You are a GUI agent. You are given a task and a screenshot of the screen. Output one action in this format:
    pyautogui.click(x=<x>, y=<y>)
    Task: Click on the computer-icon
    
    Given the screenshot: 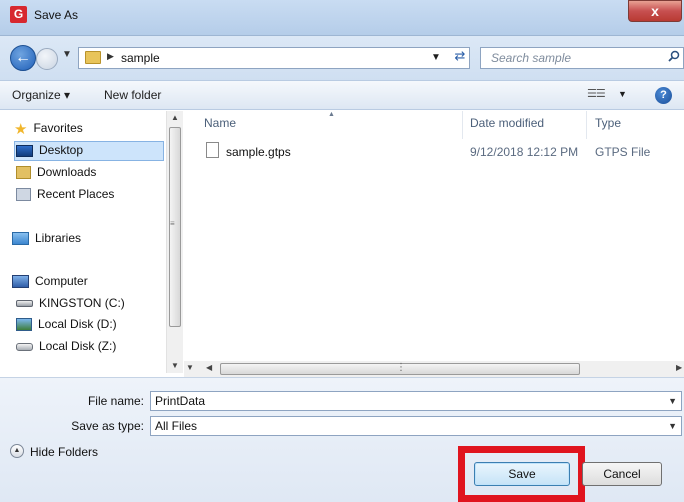 What is the action you would take?
    pyautogui.click(x=20, y=282)
    